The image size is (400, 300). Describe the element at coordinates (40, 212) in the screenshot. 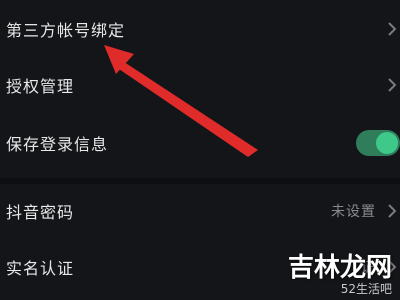

I see `settings-item-label: 抖音密码` at that location.